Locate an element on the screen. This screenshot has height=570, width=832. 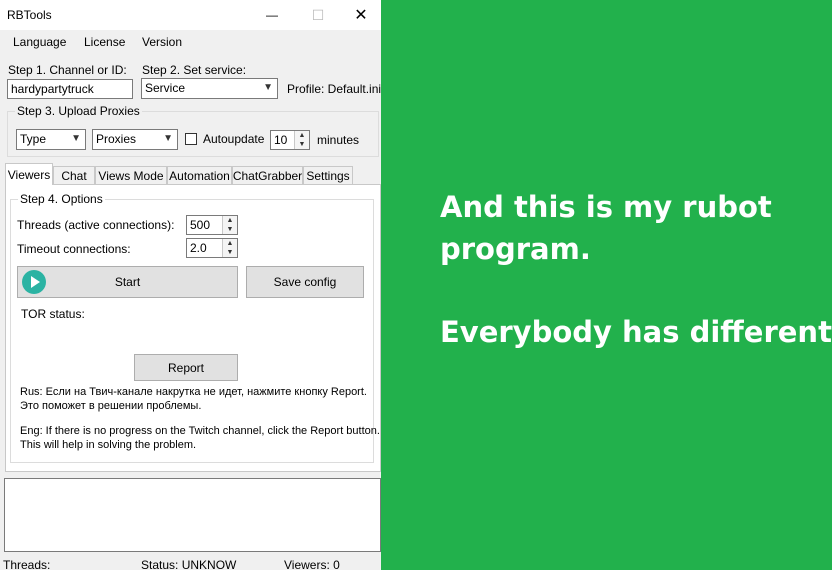
proxies-select: Proxies ▼ is located at coordinates (135, 139).